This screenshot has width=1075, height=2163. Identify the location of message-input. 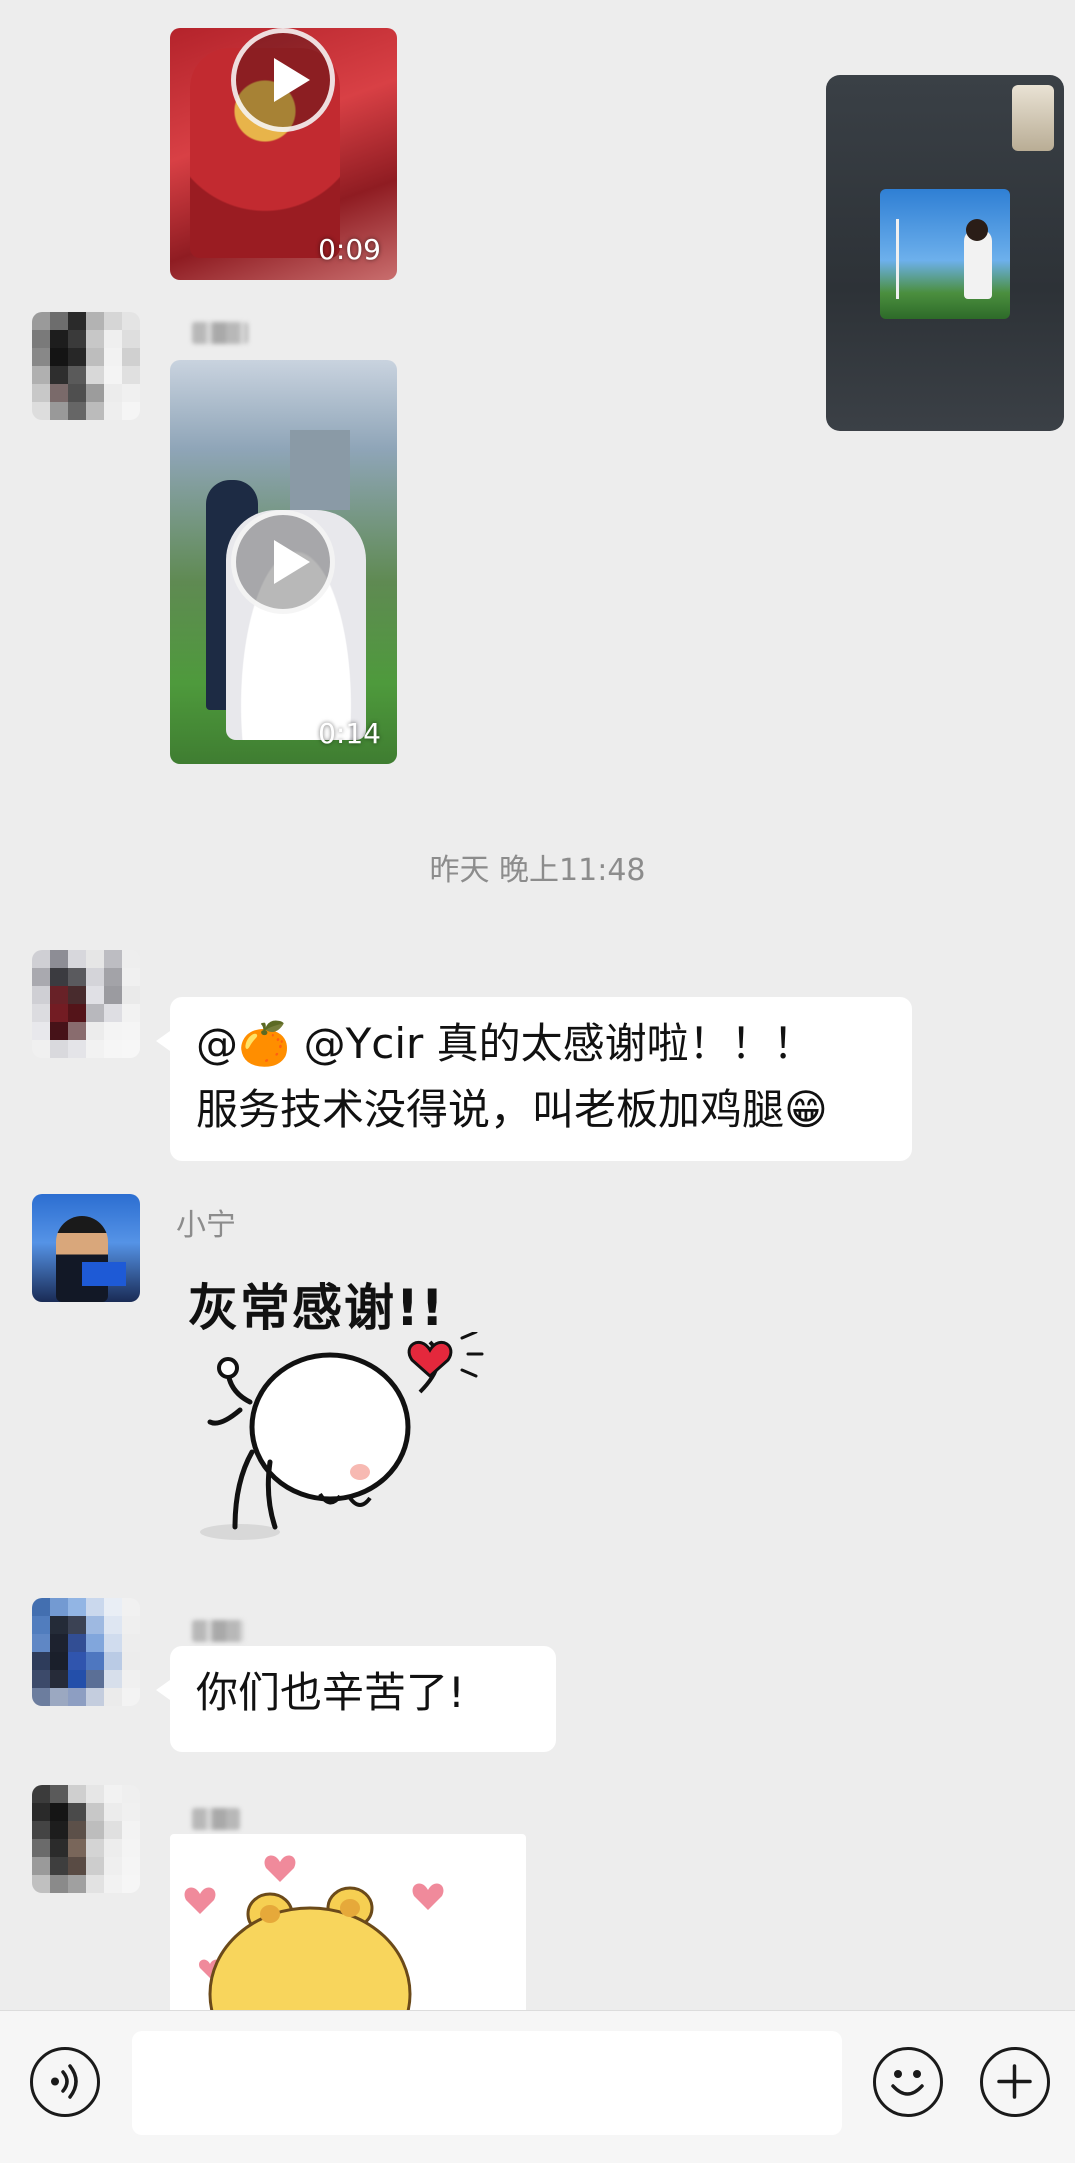
(487, 2083).